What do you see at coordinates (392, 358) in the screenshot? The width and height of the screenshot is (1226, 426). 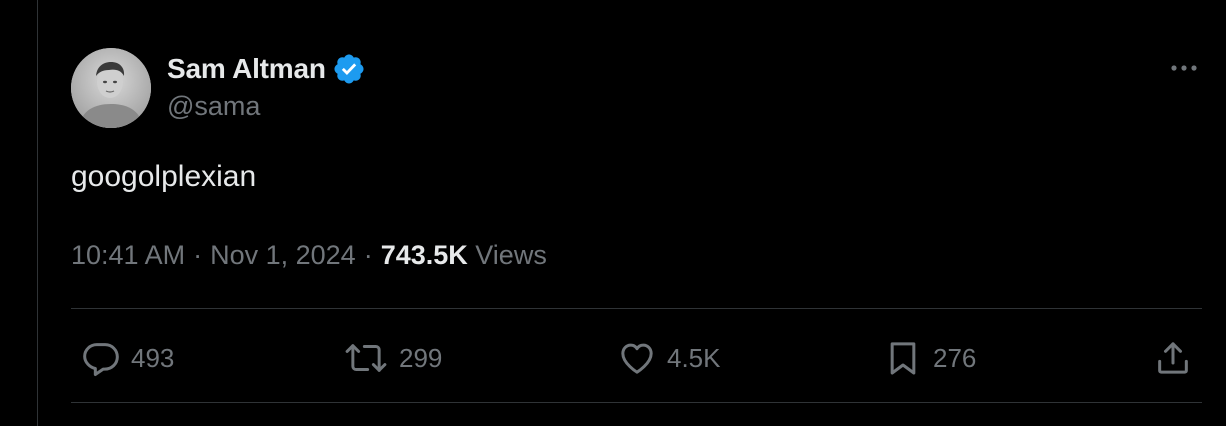 I see `repost-button: 299` at bounding box center [392, 358].